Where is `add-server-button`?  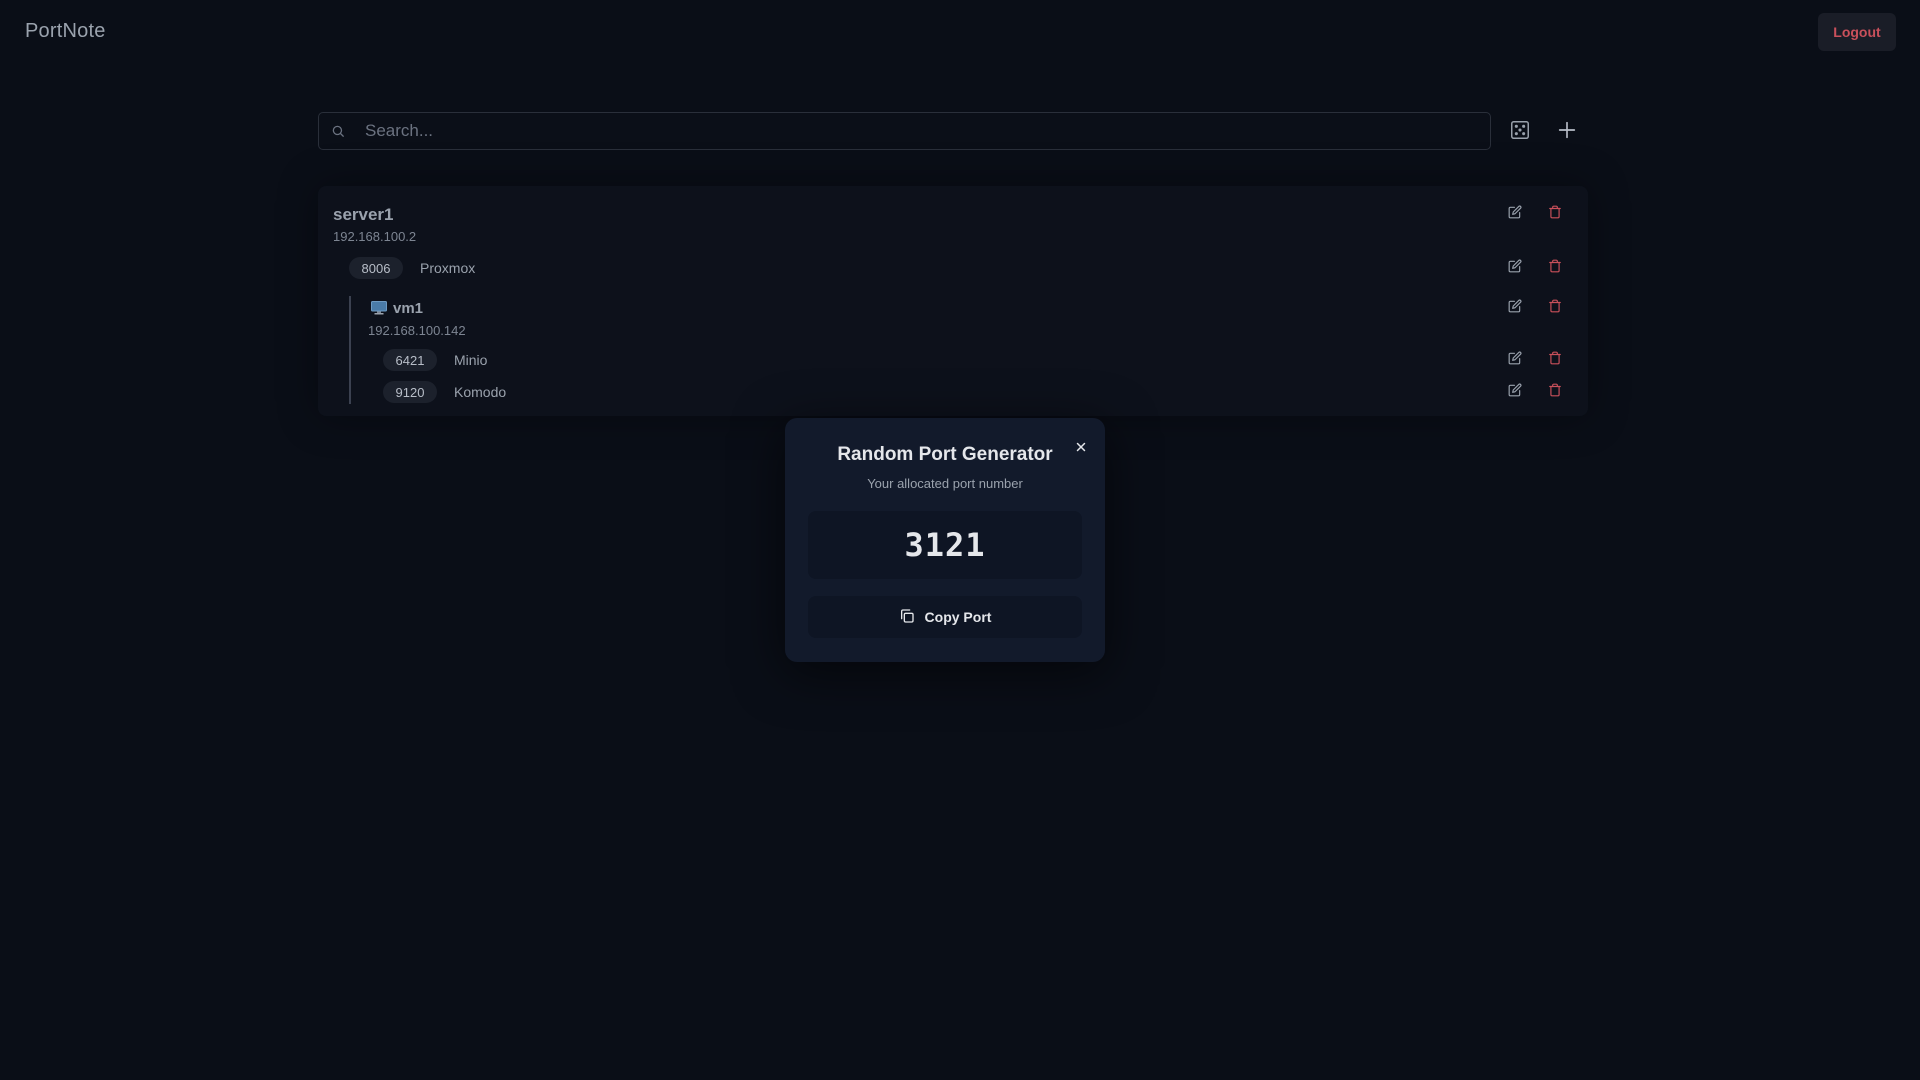
add-server-button is located at coordinates (1567, 132).